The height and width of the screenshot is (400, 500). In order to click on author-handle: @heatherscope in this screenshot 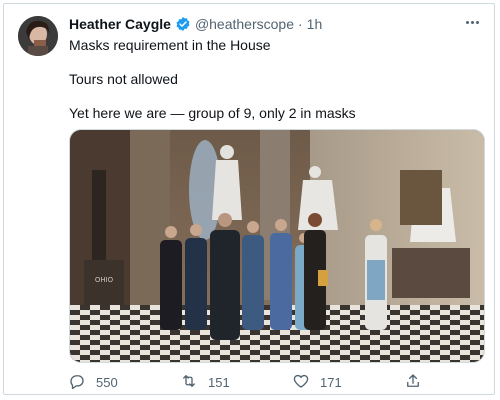, I will do `click(244, 24)`.